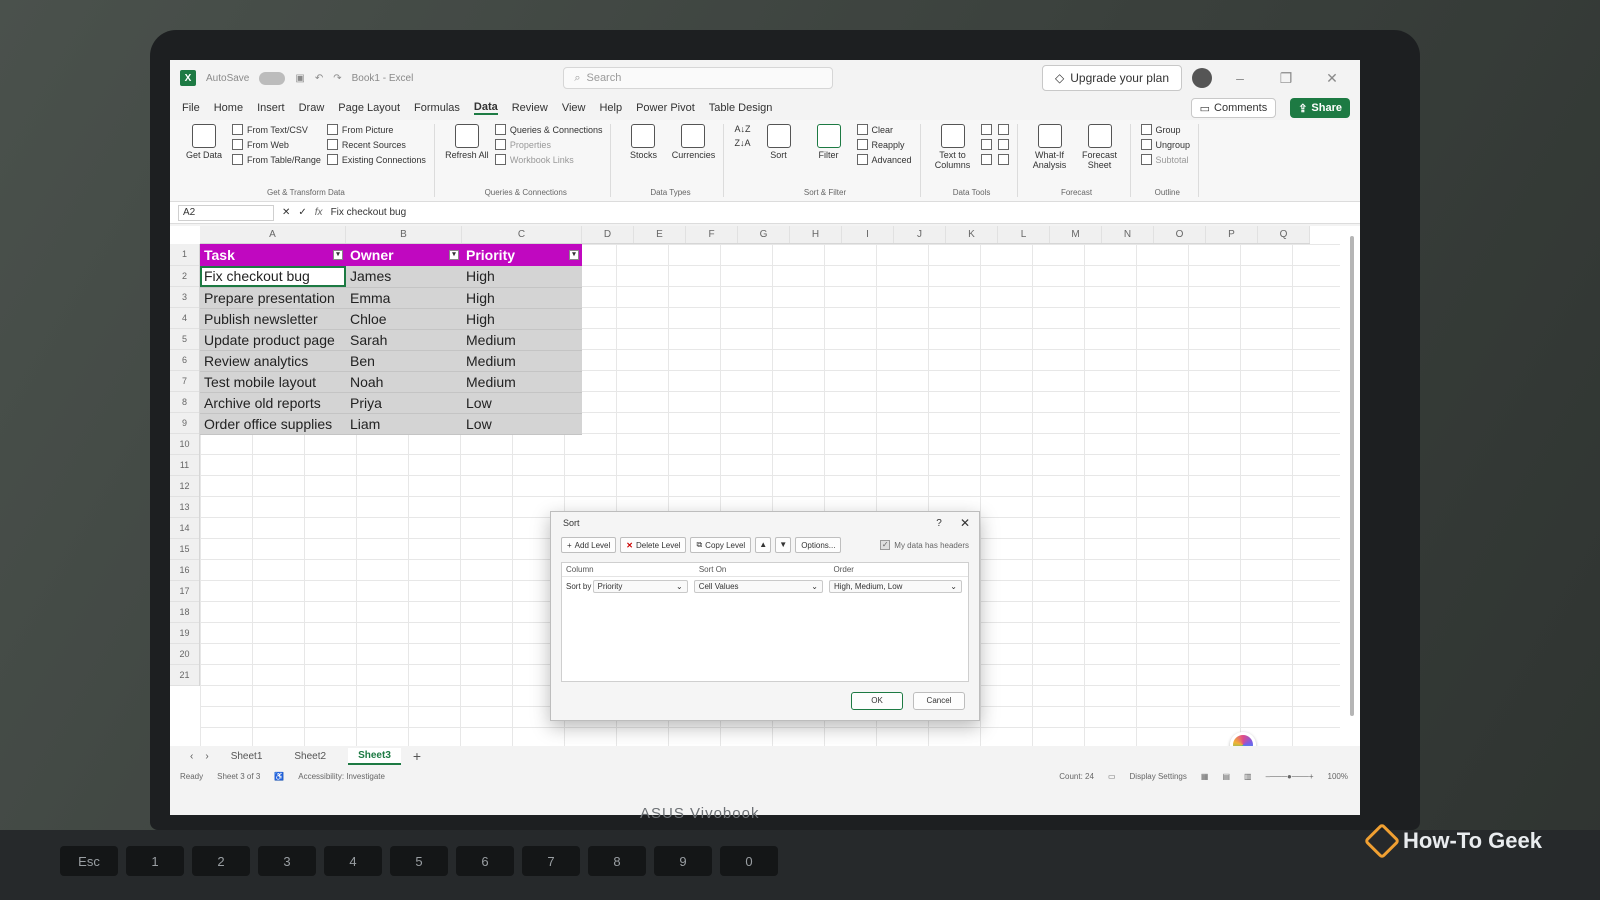 Image resolution: width=1600 pixels, height=900 pixels. I want to click on table-header-cell: Task ▾, so click(273, 255).